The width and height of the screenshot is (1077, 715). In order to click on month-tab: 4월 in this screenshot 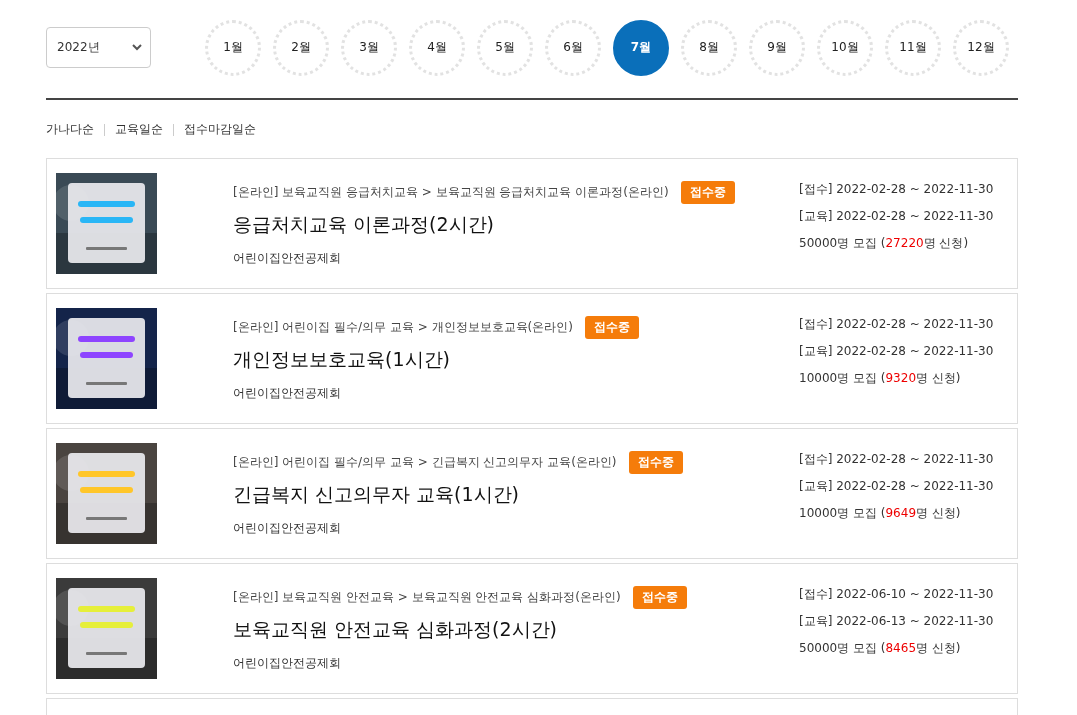, I will do `click(437, 47)`.